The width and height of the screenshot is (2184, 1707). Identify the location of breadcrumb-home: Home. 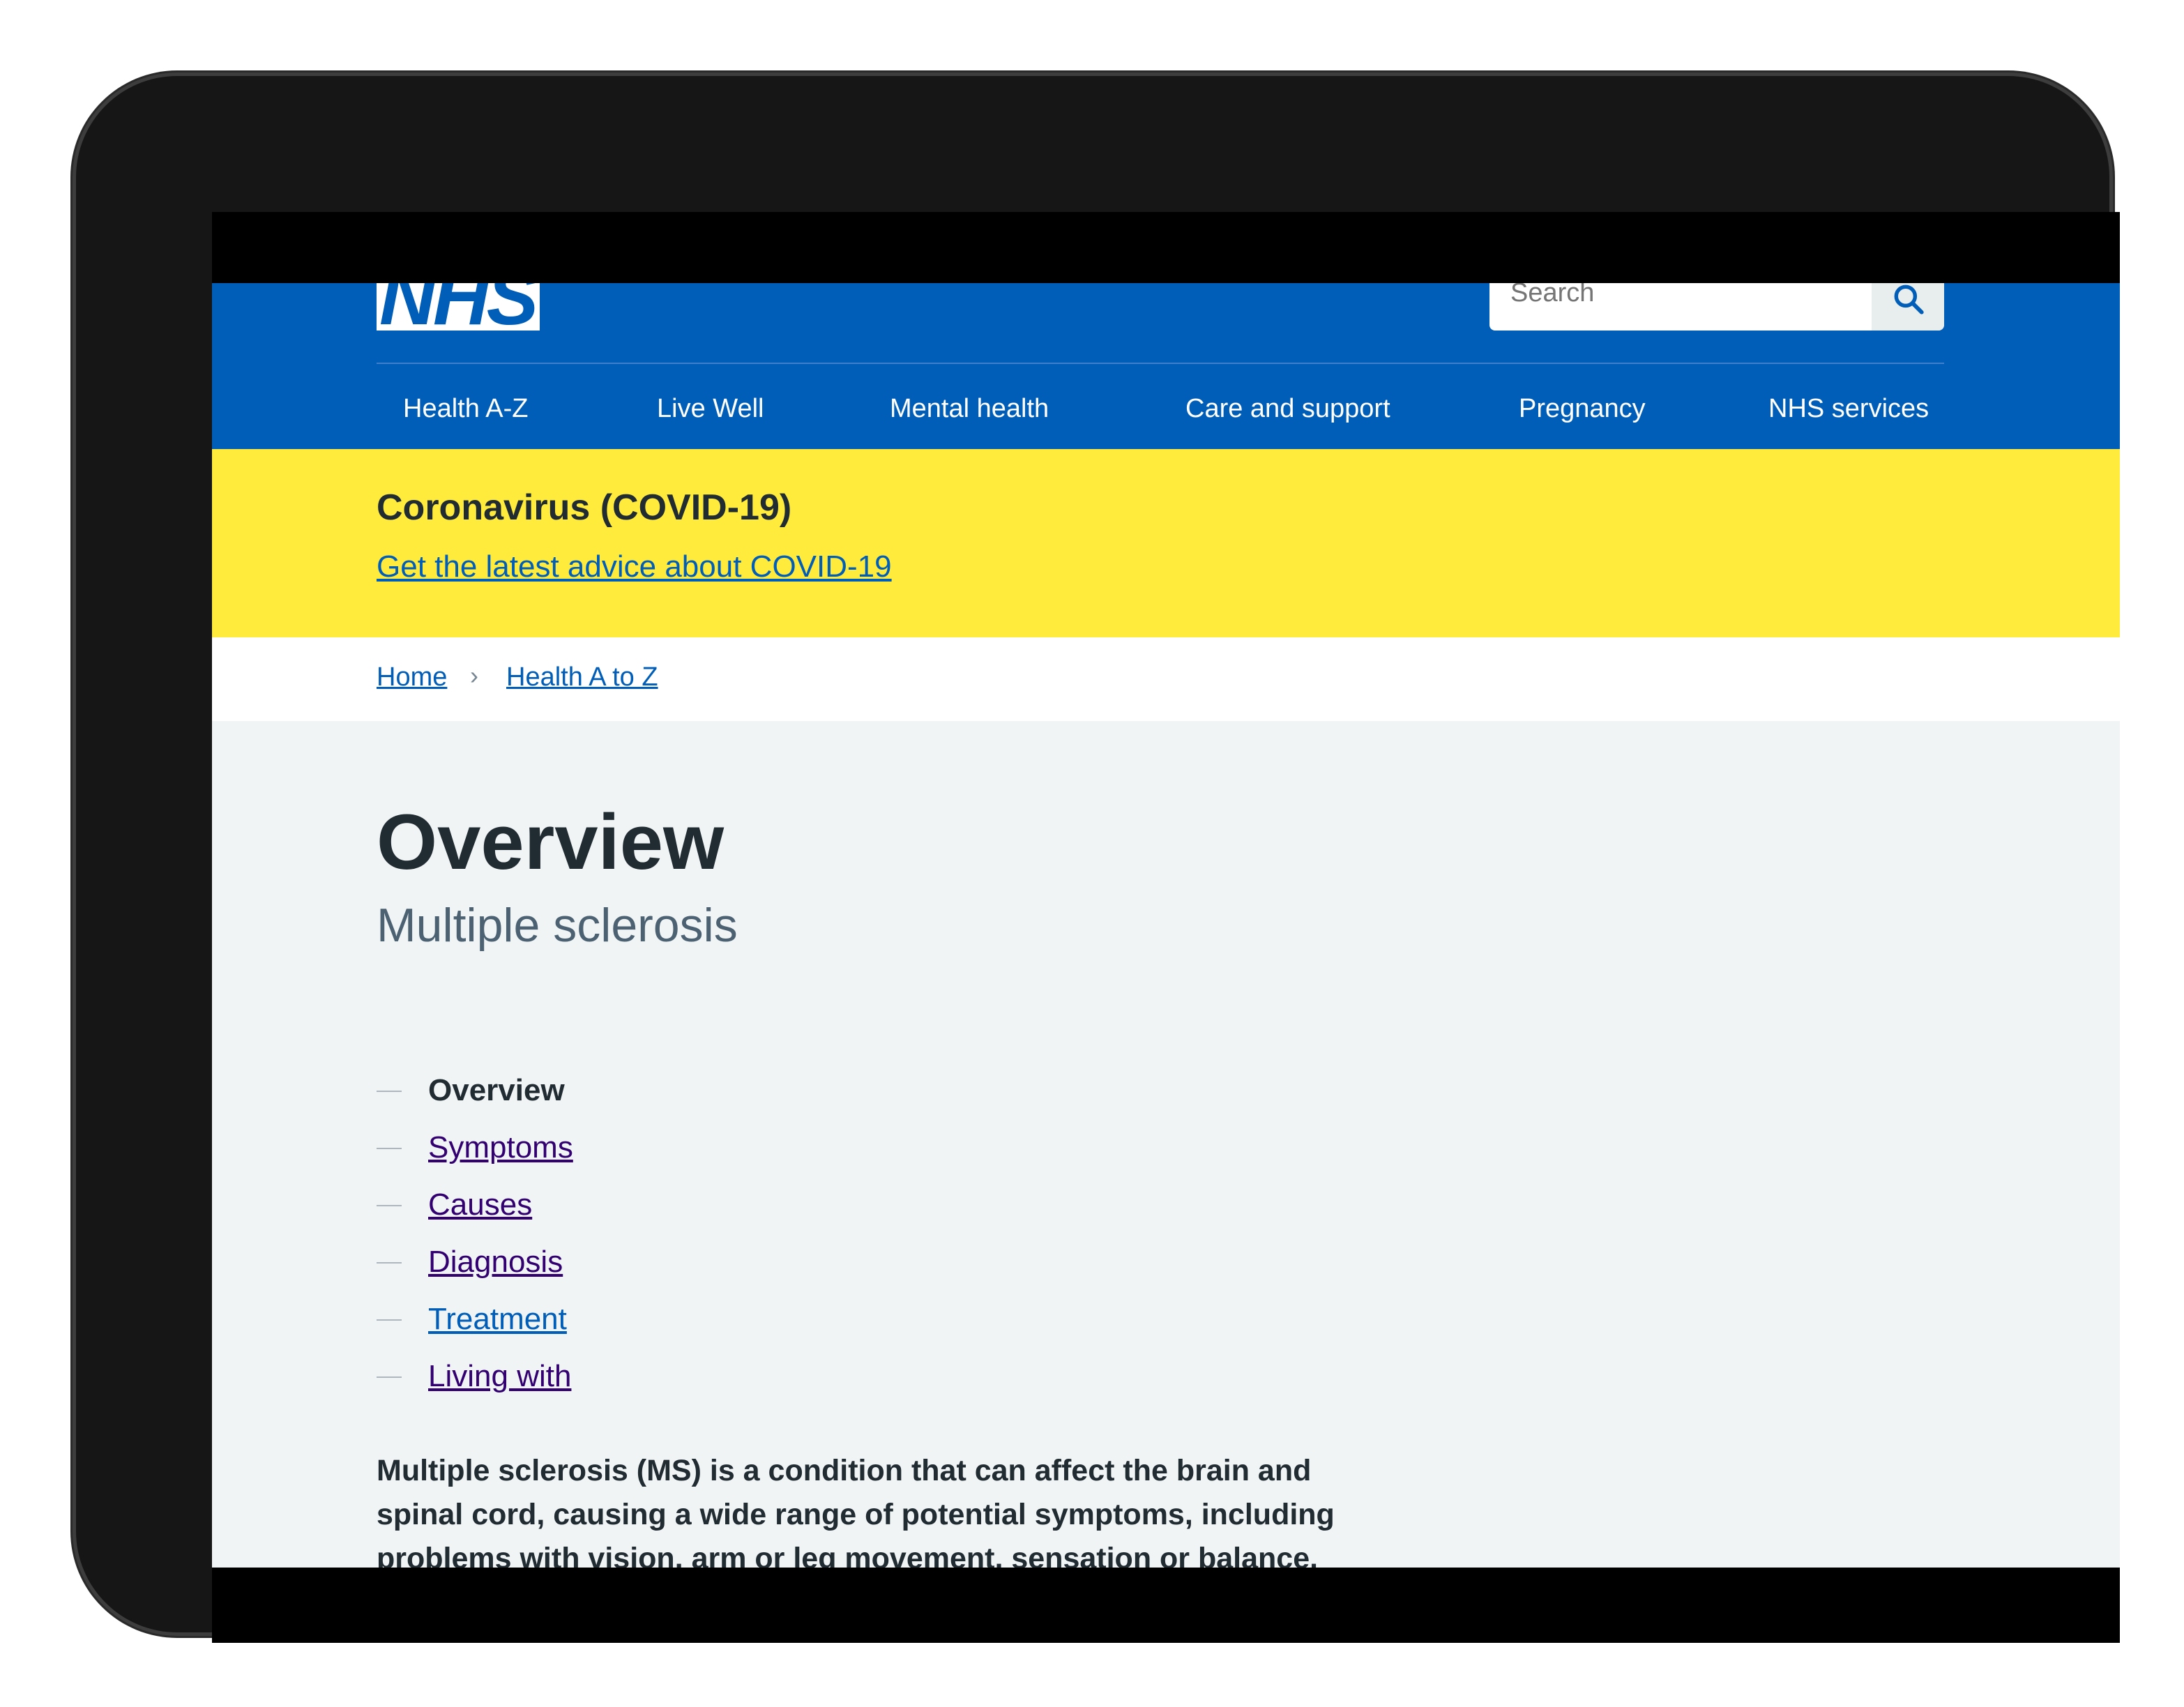
(412, 677).